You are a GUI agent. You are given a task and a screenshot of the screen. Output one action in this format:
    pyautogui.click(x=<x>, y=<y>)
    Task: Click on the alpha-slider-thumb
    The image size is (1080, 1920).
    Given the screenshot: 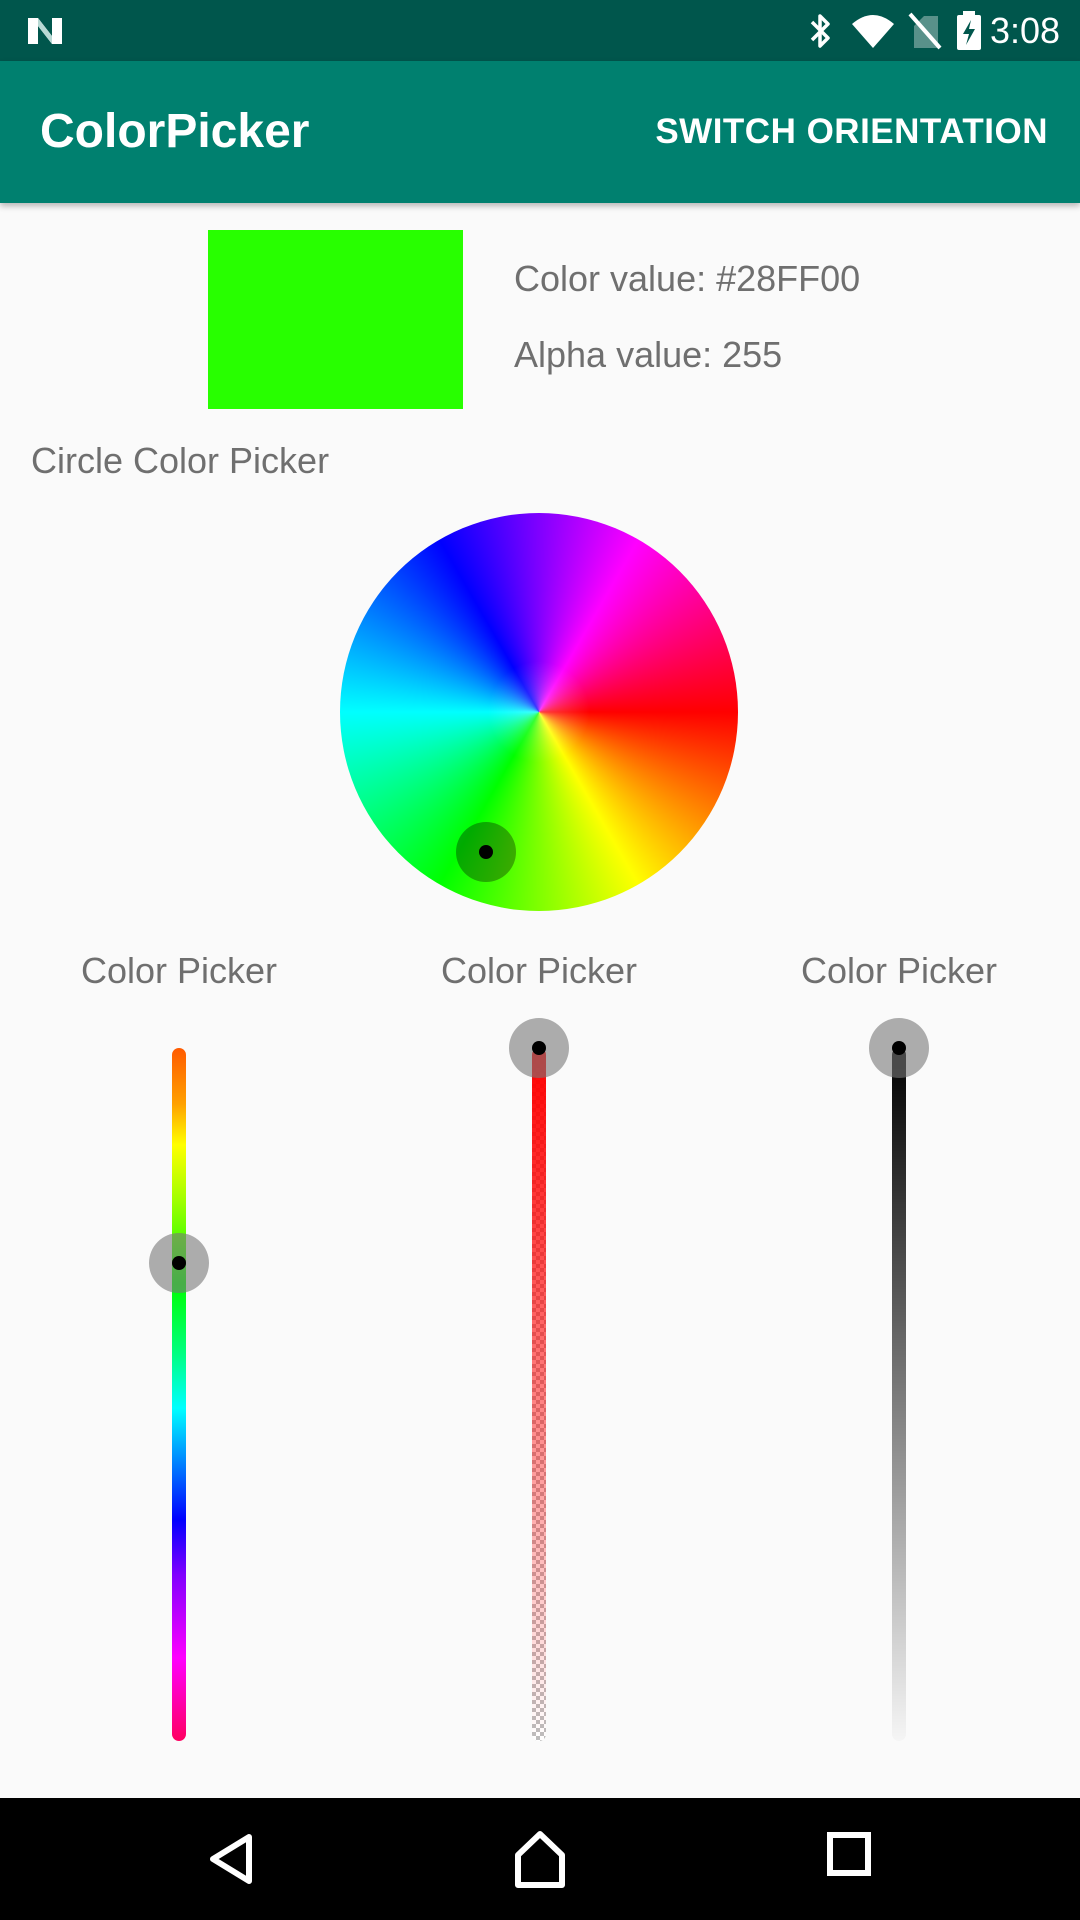 What is the action you would take?
    pyautogui.click(x=539, y=1048)
    